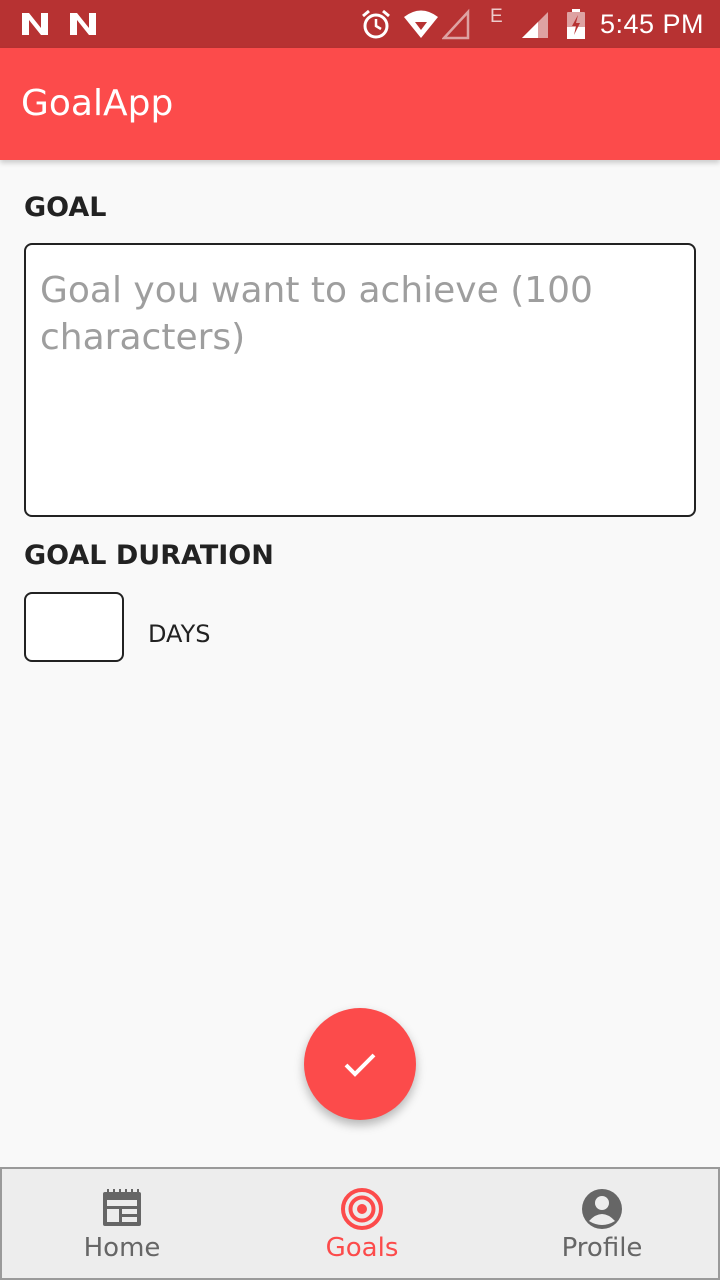  Describe the element at coordinates (97, 103) in the screenshot. I see `app-title: GoalApp` at that location.